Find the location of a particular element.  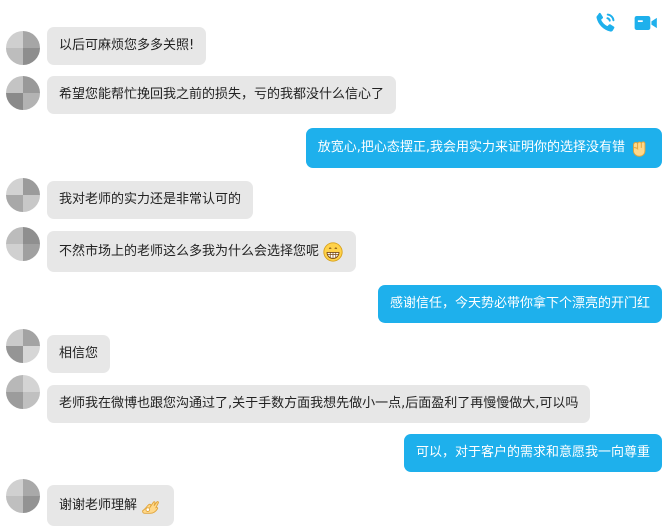

ok-hand-emoji is located at coordinates (151, 506).